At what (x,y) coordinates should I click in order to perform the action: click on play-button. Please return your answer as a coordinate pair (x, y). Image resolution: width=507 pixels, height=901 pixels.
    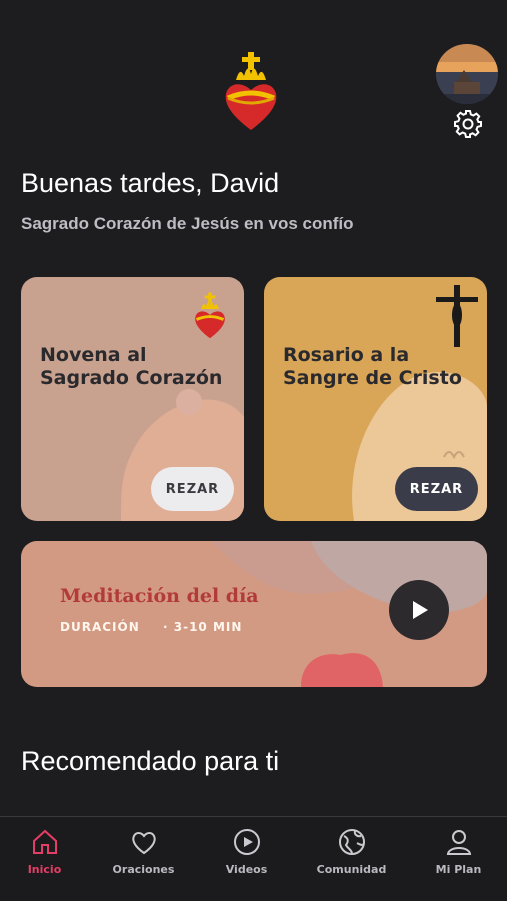
    Looking at the image, I should click on (419, 610).